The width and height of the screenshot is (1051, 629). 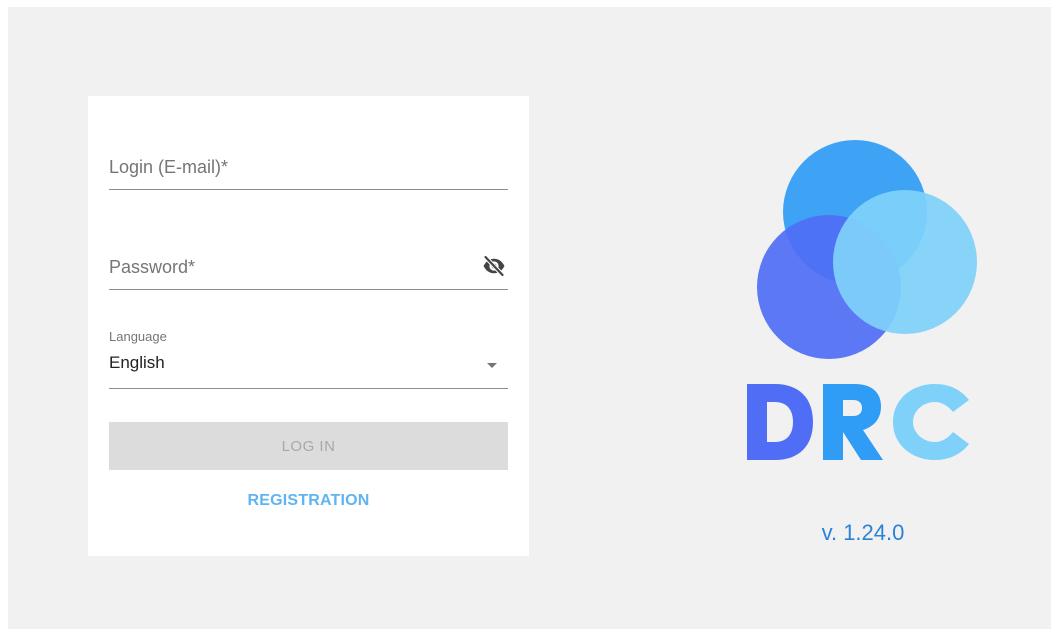 What do you see at coordinates (169, 167) in the screenshot?
I see `email-placeholder: Login (E-mail)*` at bounding box center [169, 167].